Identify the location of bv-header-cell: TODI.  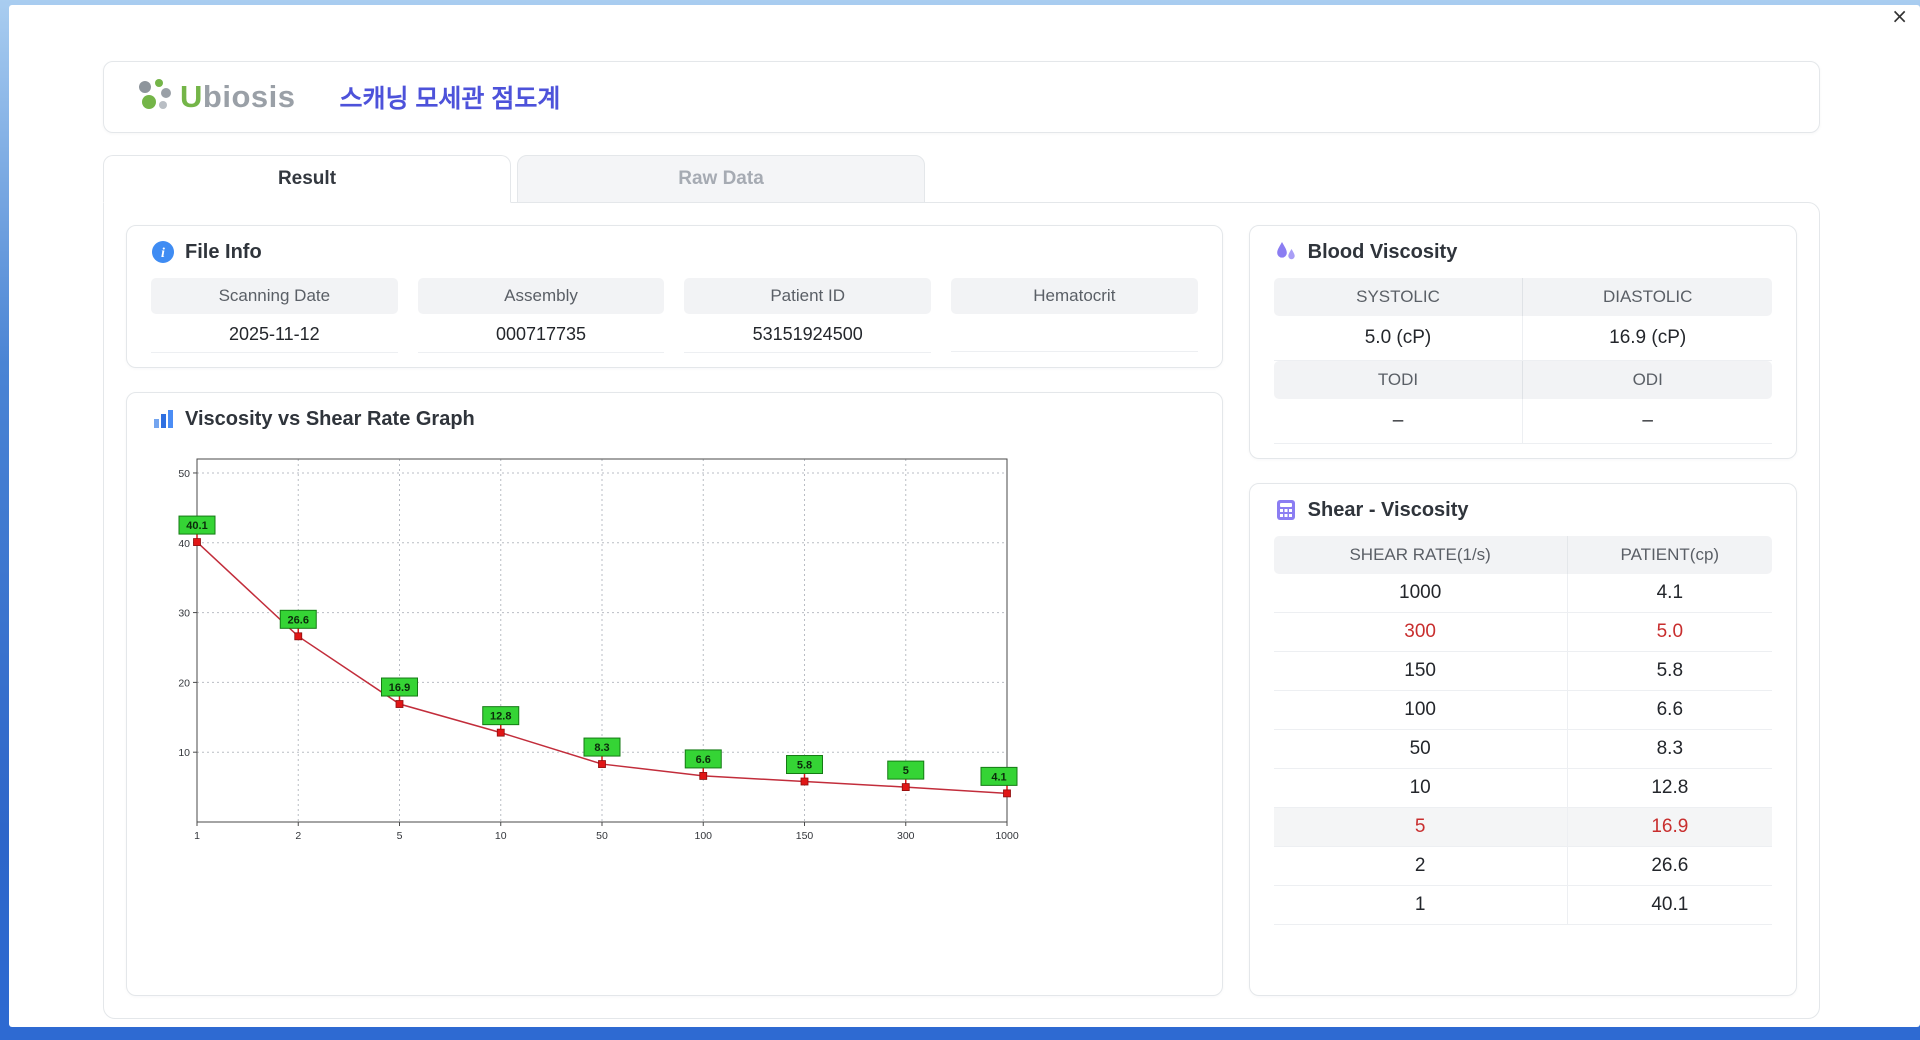
(1398, 379).